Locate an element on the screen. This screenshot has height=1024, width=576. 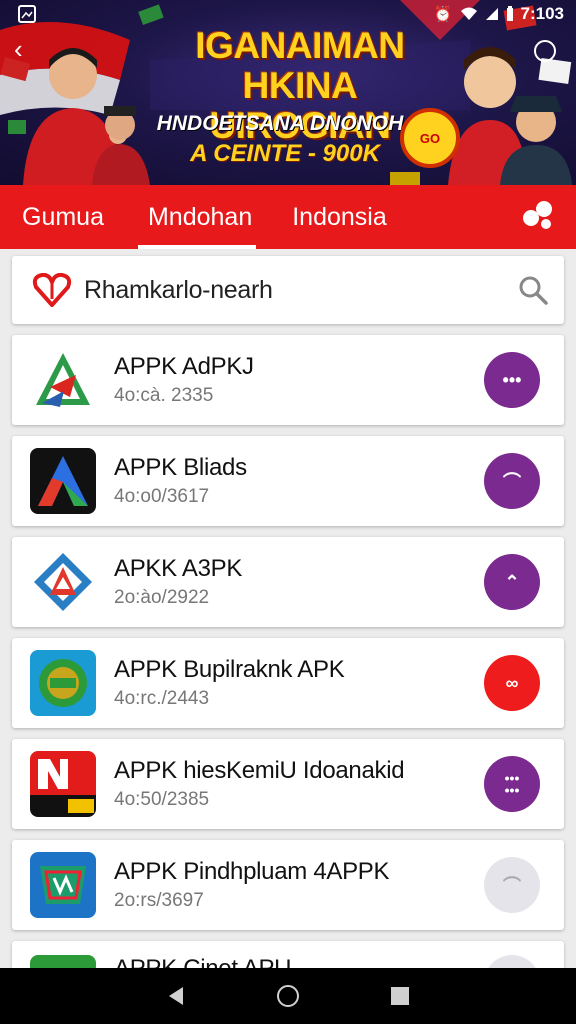
more-options-button: ••• is located at coordinates (512, 380).